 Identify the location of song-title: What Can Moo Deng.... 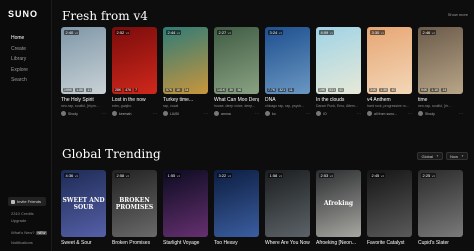
(236, 100).